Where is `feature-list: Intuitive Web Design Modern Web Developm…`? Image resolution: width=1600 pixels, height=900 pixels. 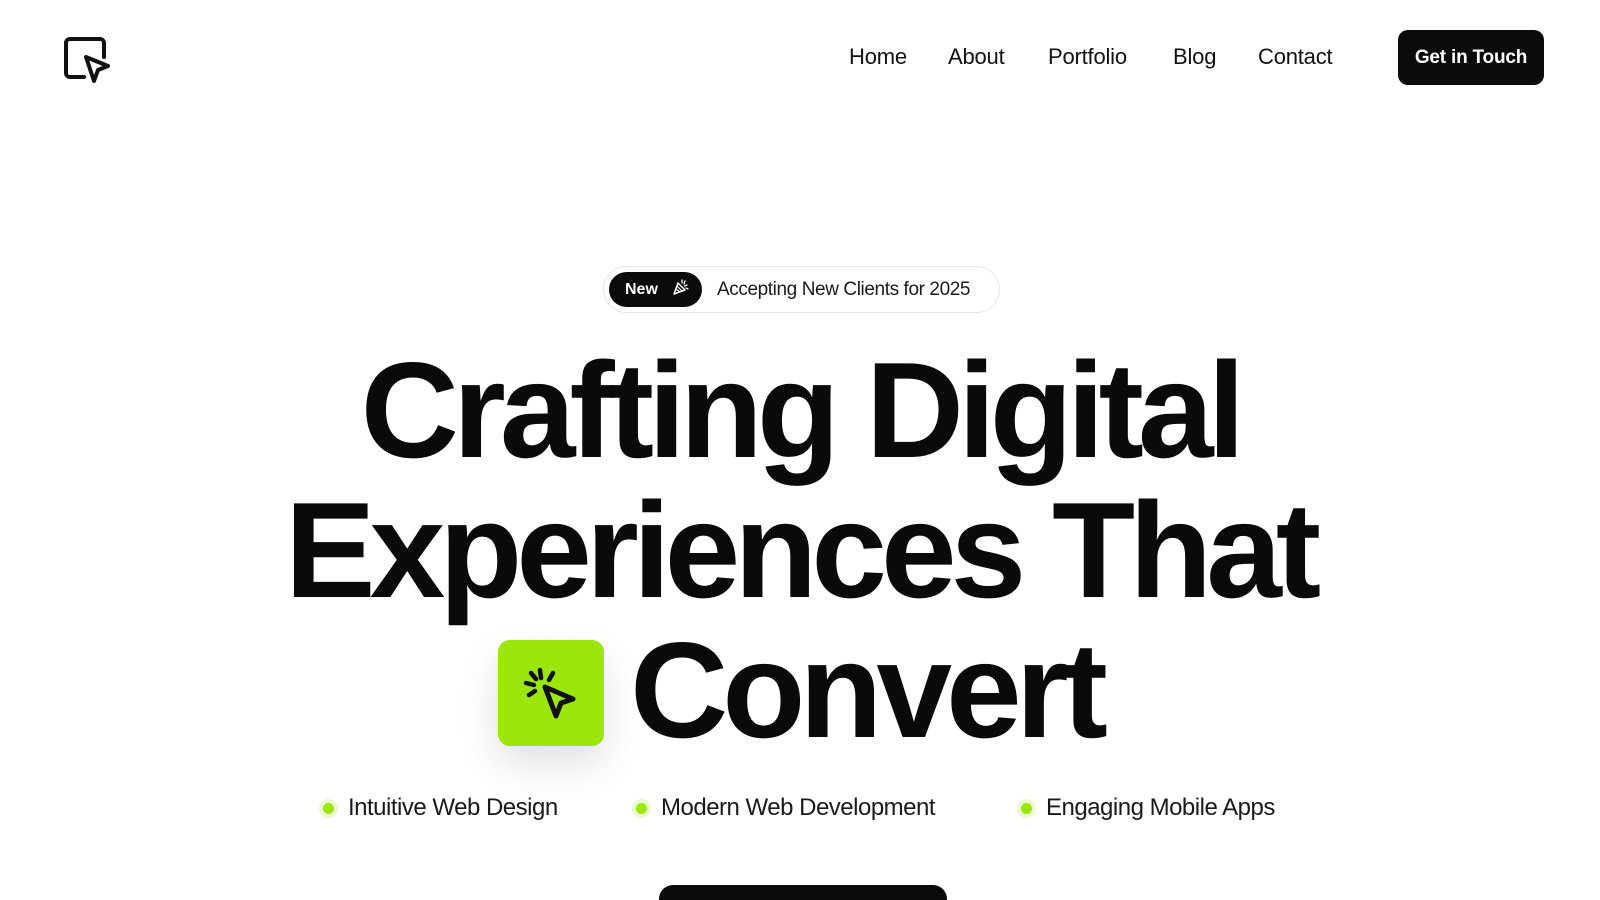 feature-list: Intuitive Web Design Modern Web Developm… is located at coordinates (800, 808).